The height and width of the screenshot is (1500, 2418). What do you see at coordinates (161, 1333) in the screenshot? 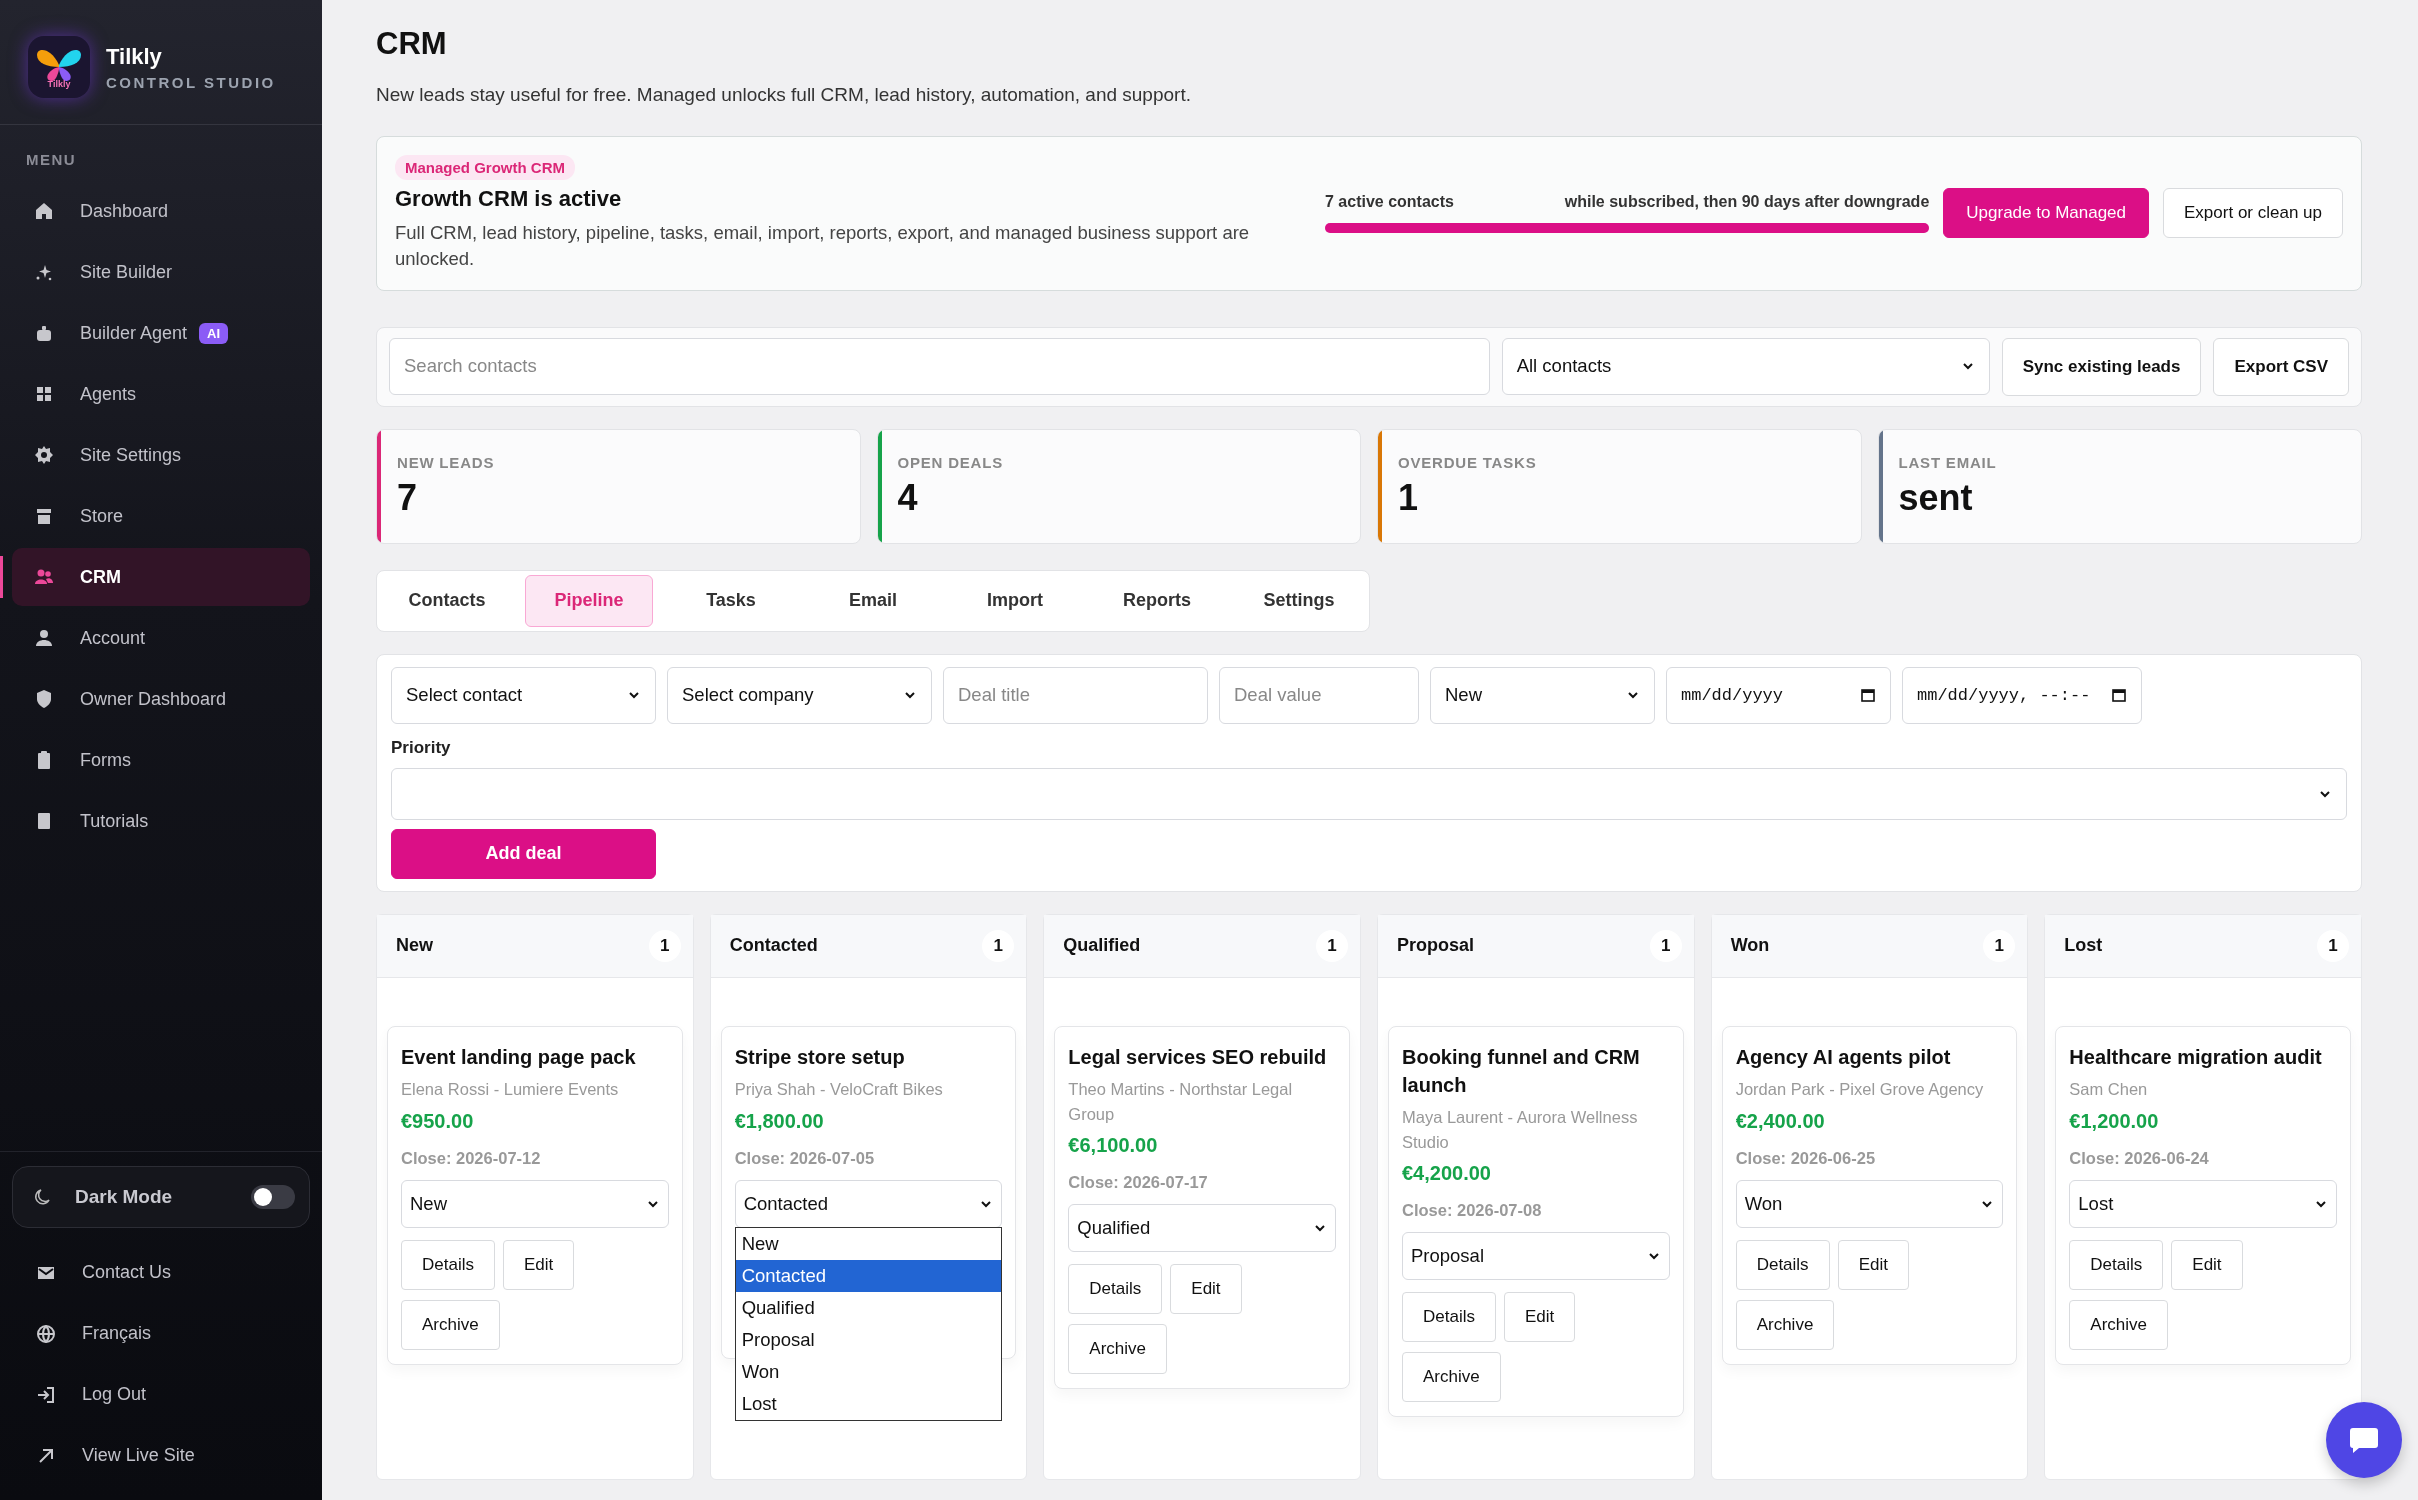
I see `footer-link: Français` at bounding box center [161, 1333].